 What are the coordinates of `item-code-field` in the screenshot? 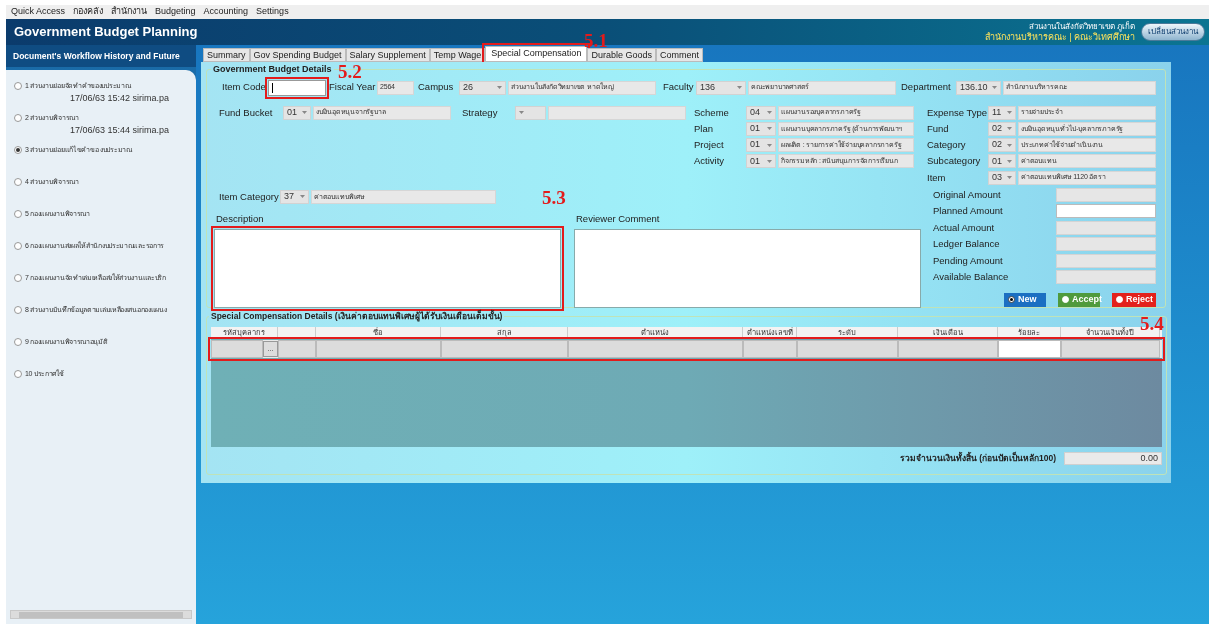 It's located at (297, 87).